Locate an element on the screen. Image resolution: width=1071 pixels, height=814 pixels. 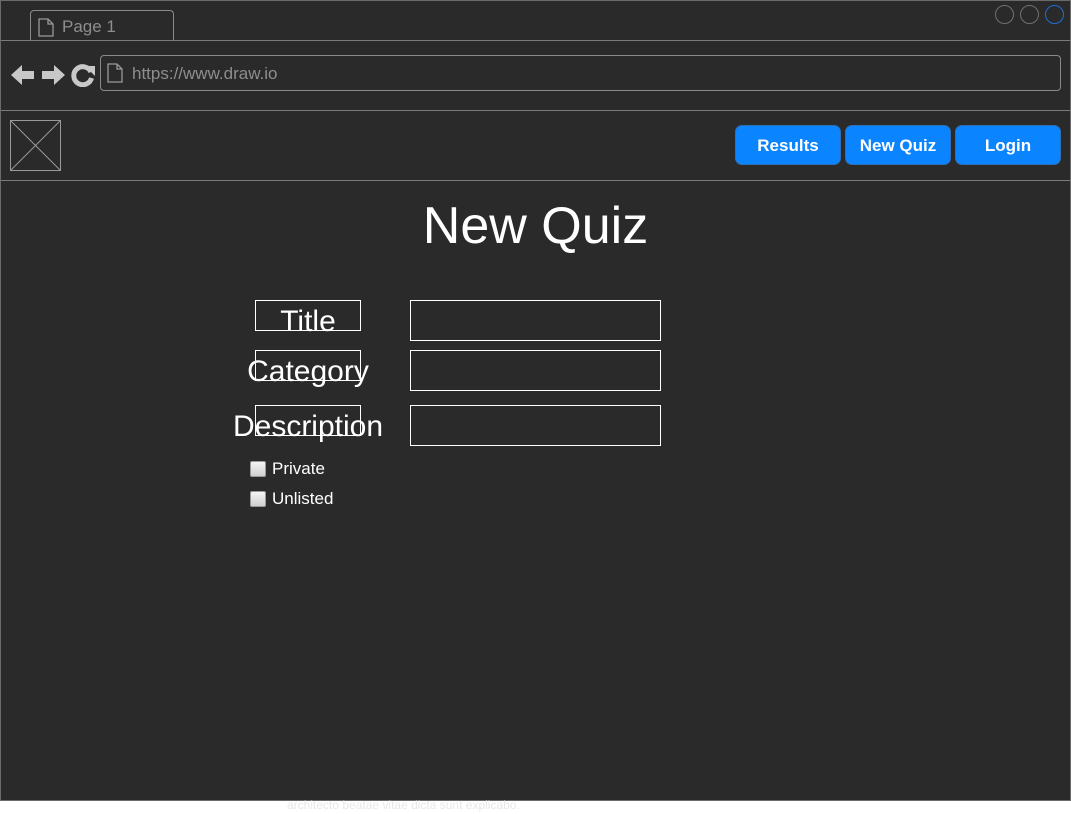
site-header: Results New Quiz Login is located at coordinates (535, 146).